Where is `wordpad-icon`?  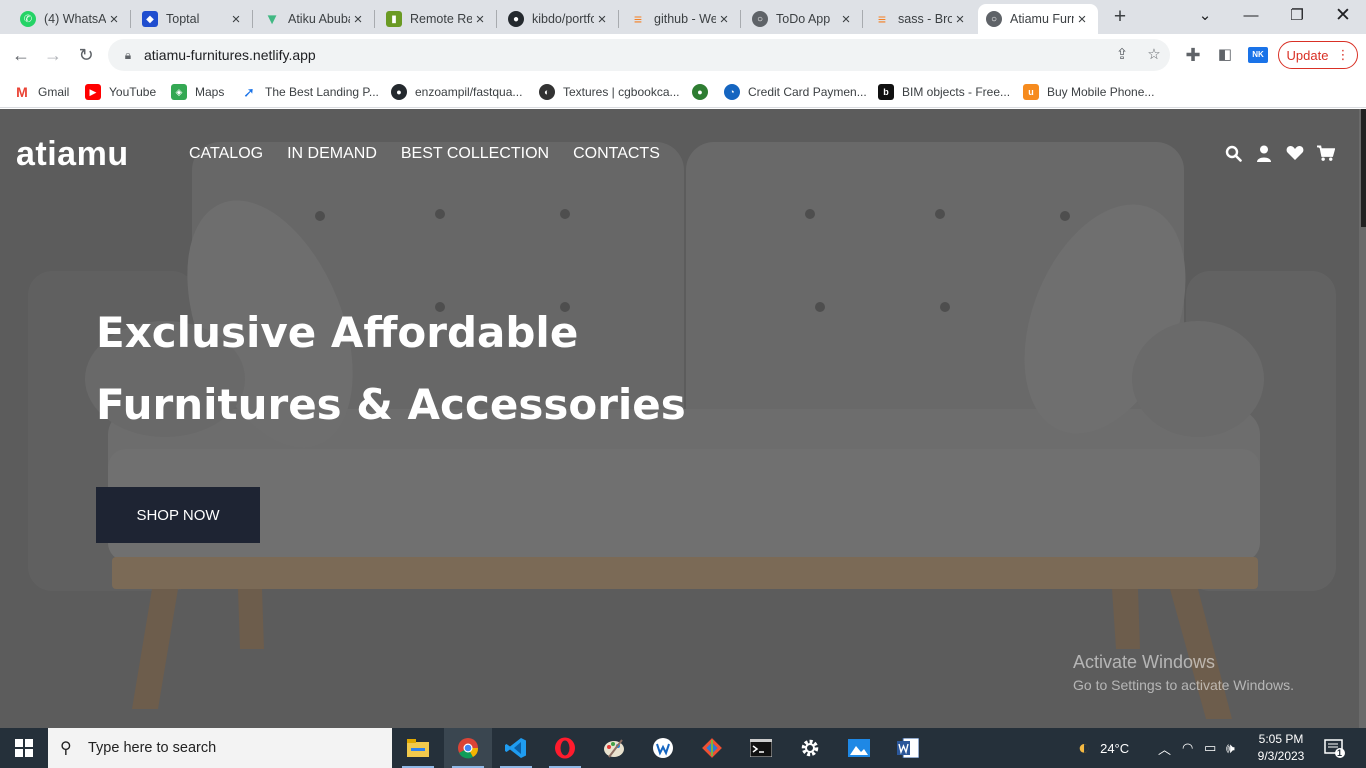 wordpad-icon is located at coordinates (663, 748).